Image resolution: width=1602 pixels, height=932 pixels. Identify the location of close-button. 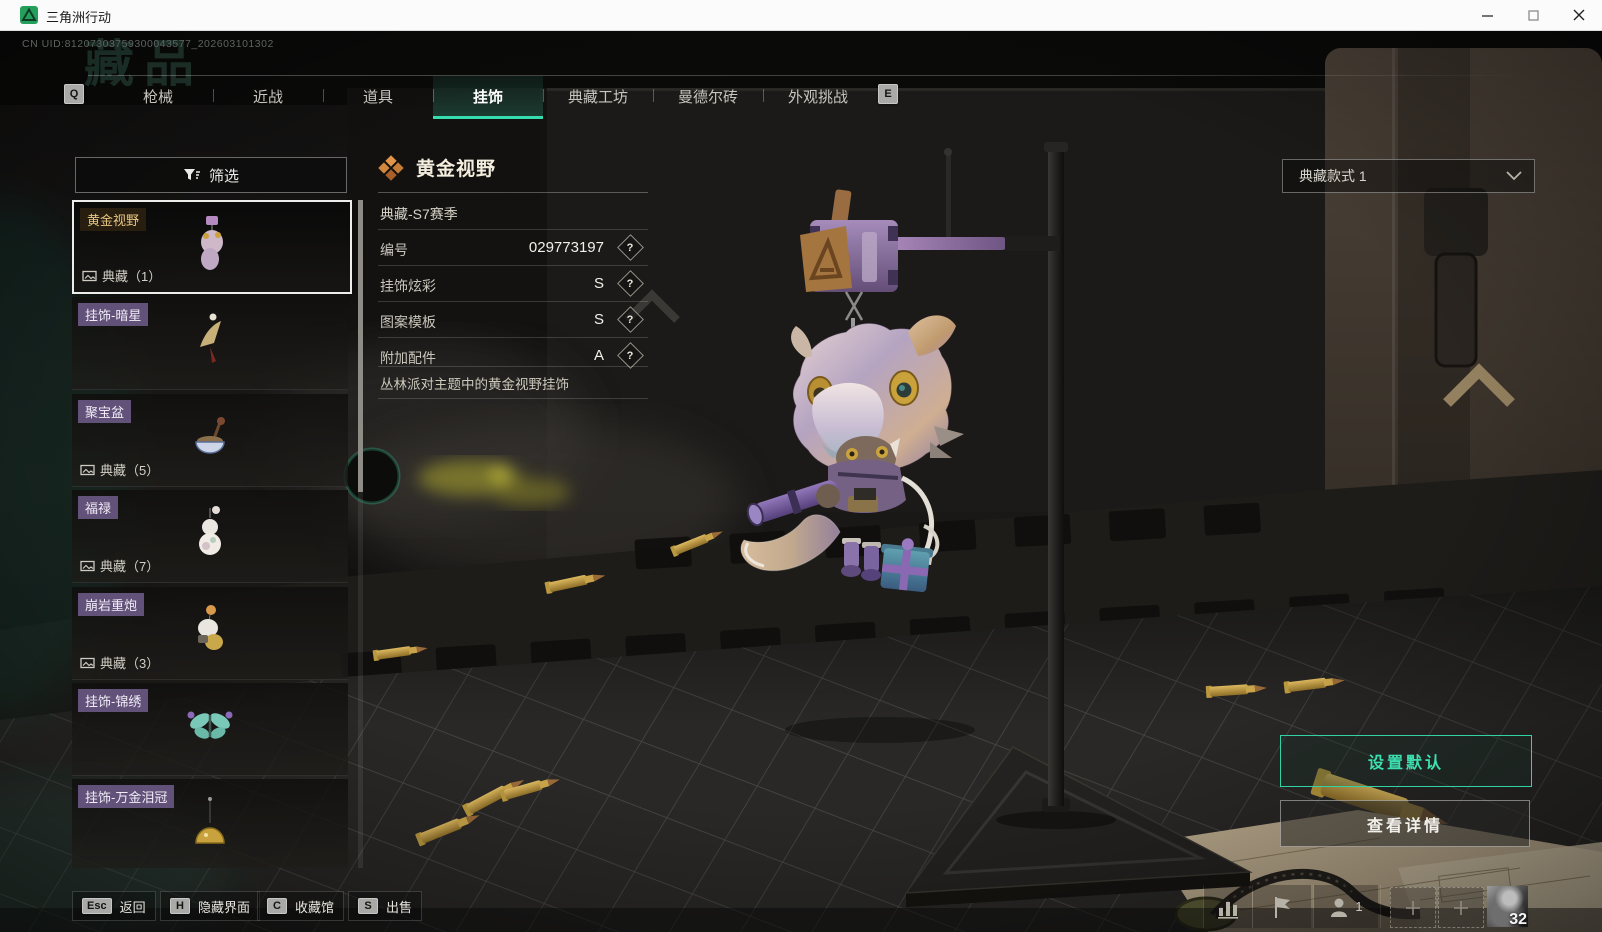
(1579, 15).